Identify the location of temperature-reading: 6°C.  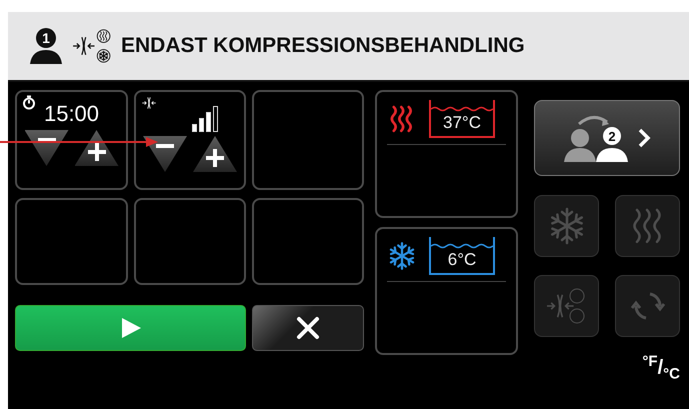
(462, 260).